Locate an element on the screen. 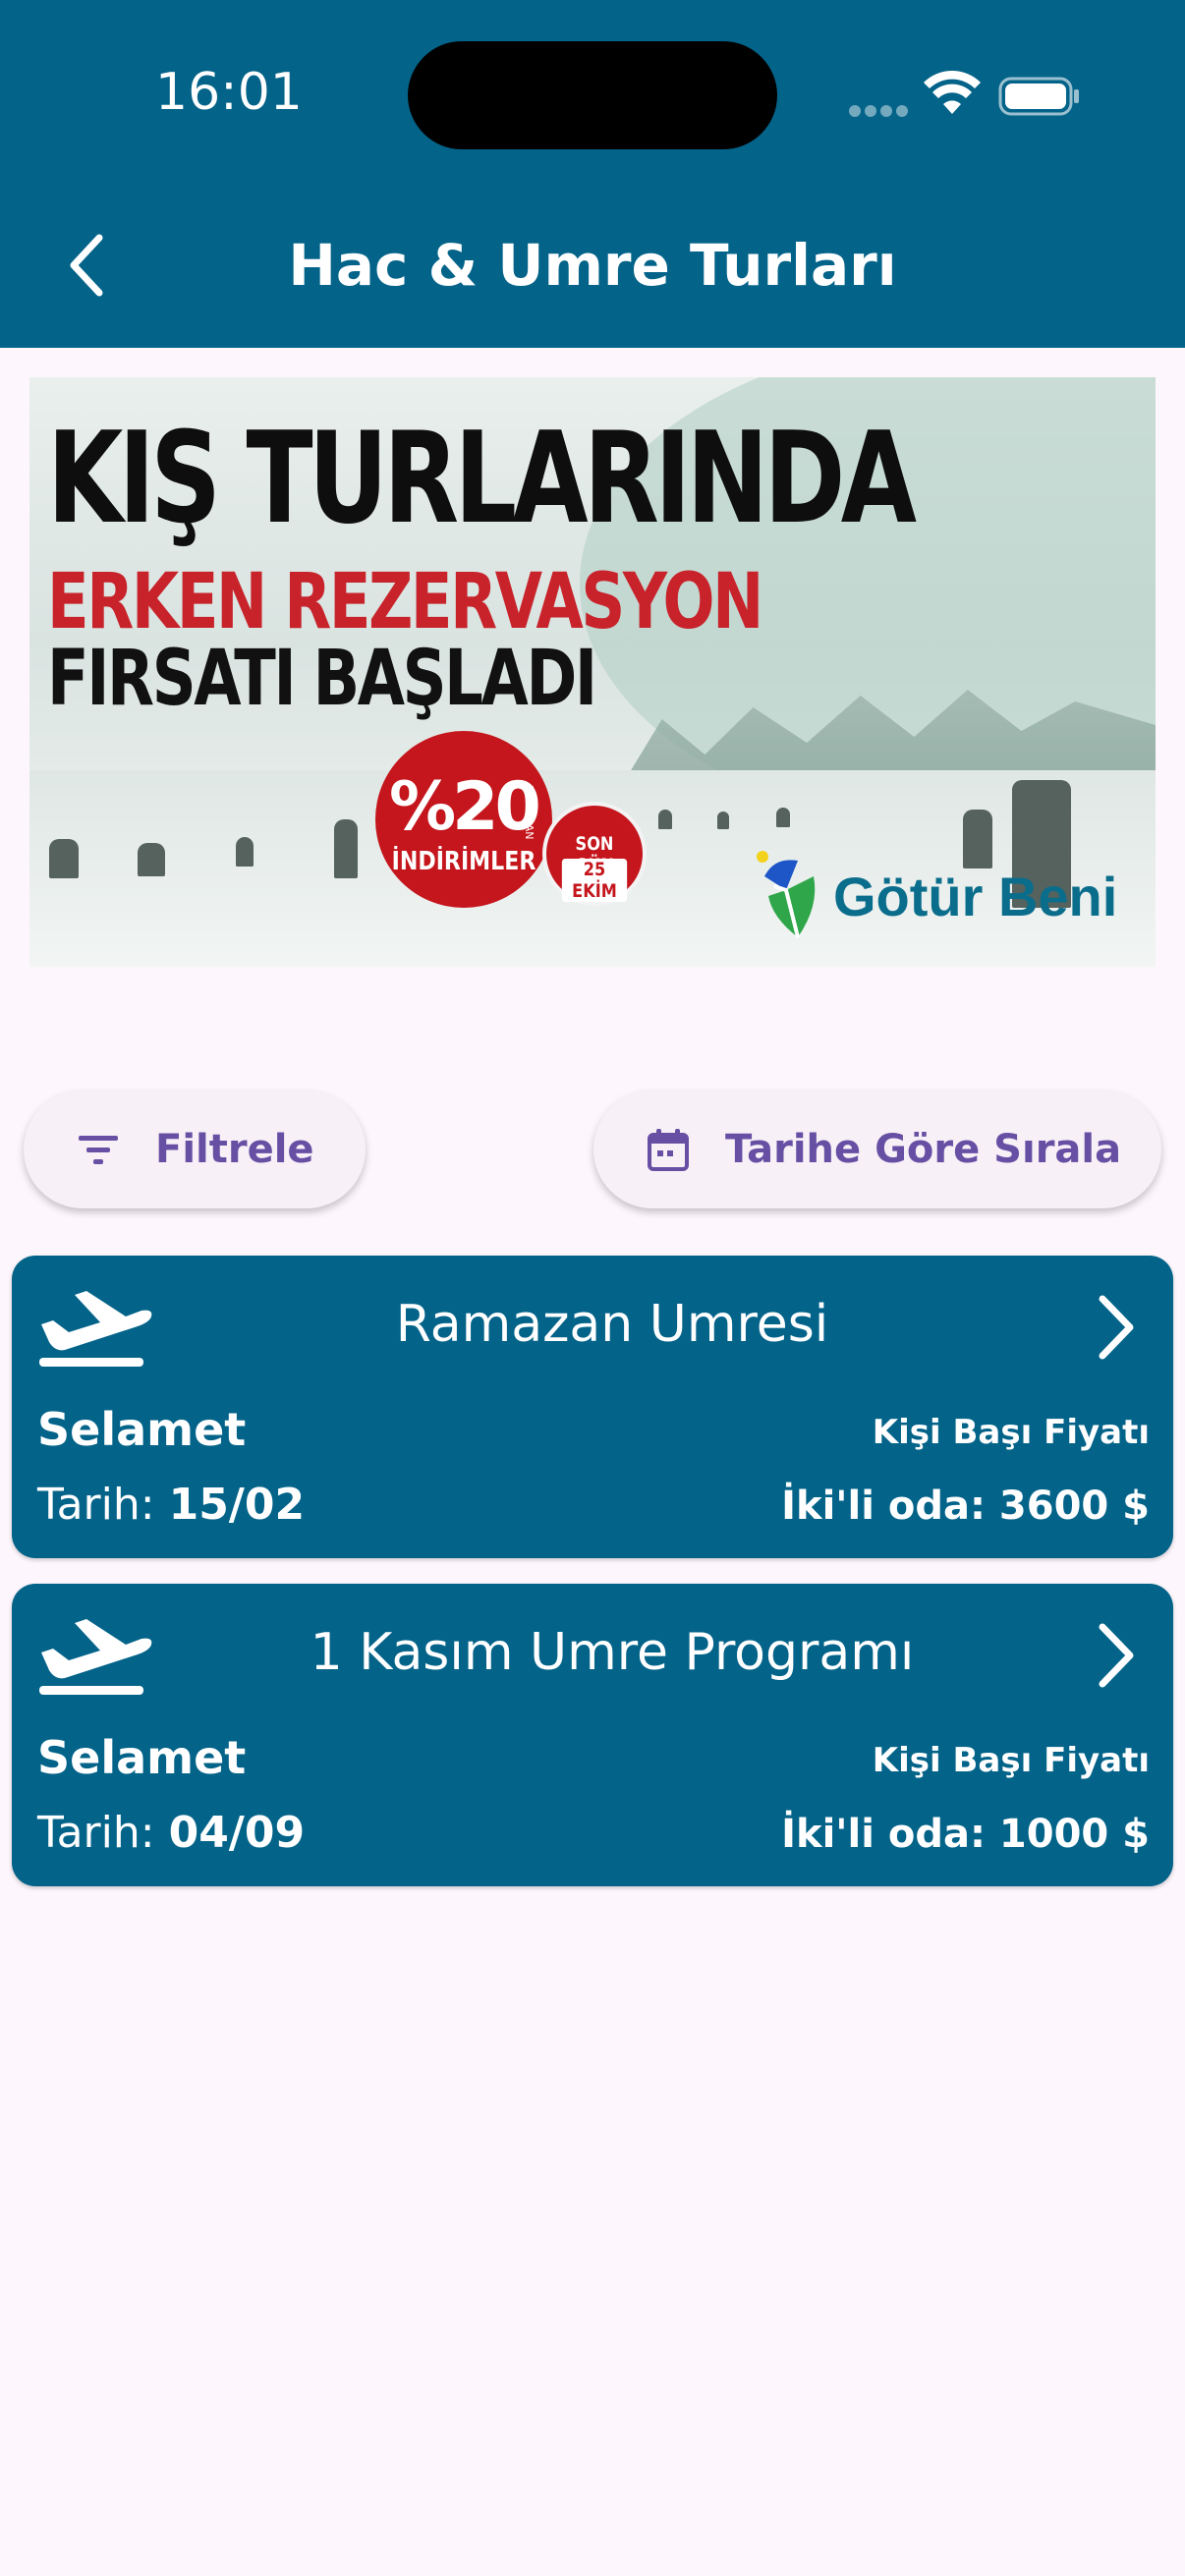 The width and height of the screenshot is (1185, 2576). status-time: 16:01 is located at coordinates (229, 92).